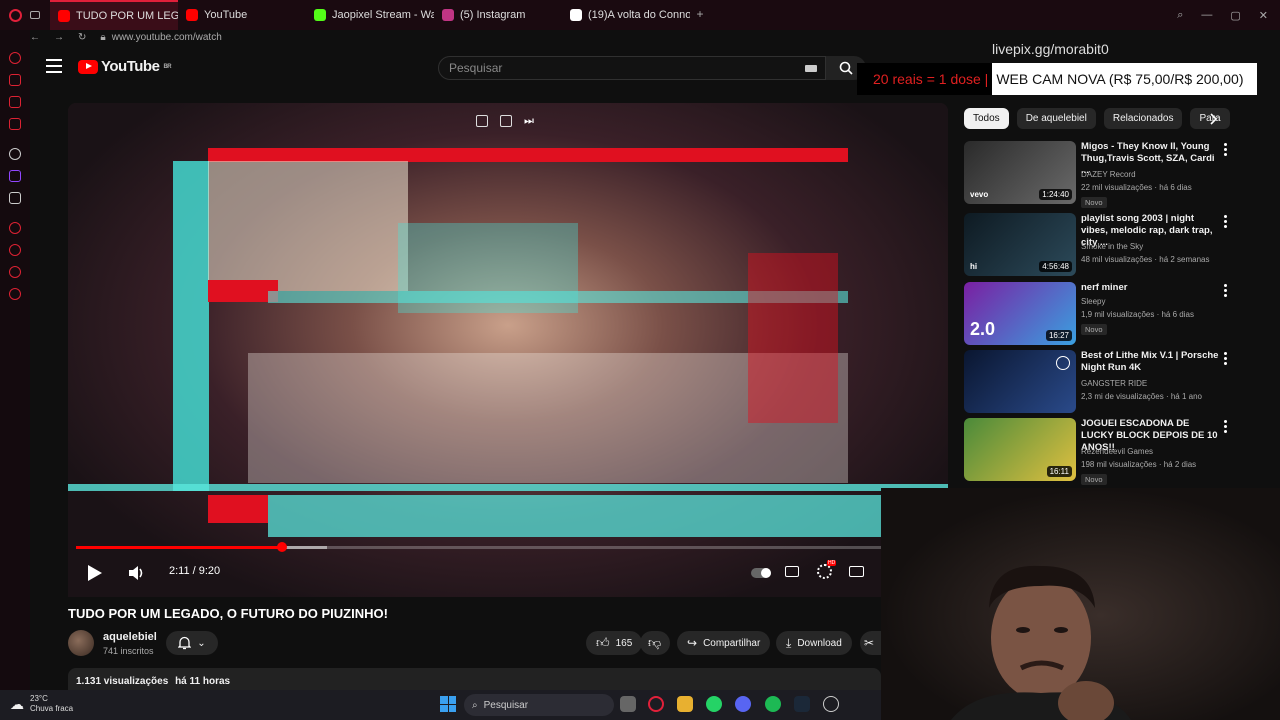 The image size is (1280, 720). What do you see at coordinates (1151, 288) in the screenshot?
I see `recommendation-title: nerf miner` at bounding box center [1151, 288].